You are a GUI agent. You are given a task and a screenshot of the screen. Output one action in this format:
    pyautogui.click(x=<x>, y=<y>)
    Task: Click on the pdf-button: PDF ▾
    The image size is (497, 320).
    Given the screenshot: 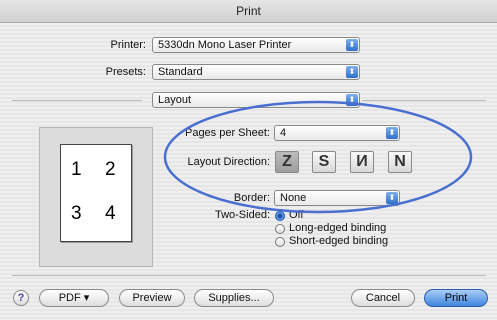 What is the action you would take?
    pyautogui.click(x=74, y=298)
    